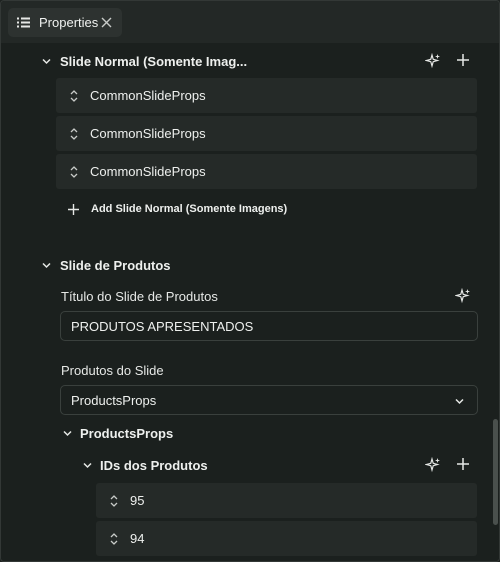  What do you see at coordinates (154, 465) in the screenshot?
I see `section-title: IDs dos Produtos` at bounding box center [154, 465].